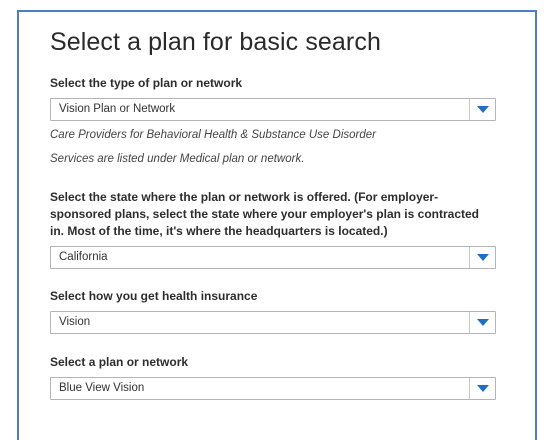  I want to click on plan-label: Select a plan or network, so click(119, 362).